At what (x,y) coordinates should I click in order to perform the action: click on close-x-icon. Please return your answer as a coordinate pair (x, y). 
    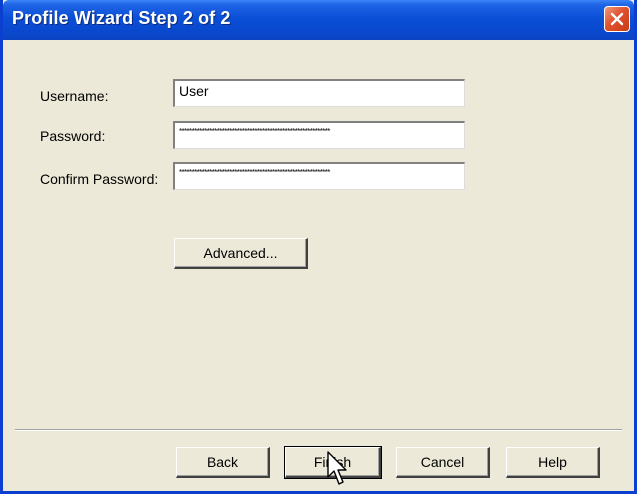
    Looking at the image, I should click on (617, 19).